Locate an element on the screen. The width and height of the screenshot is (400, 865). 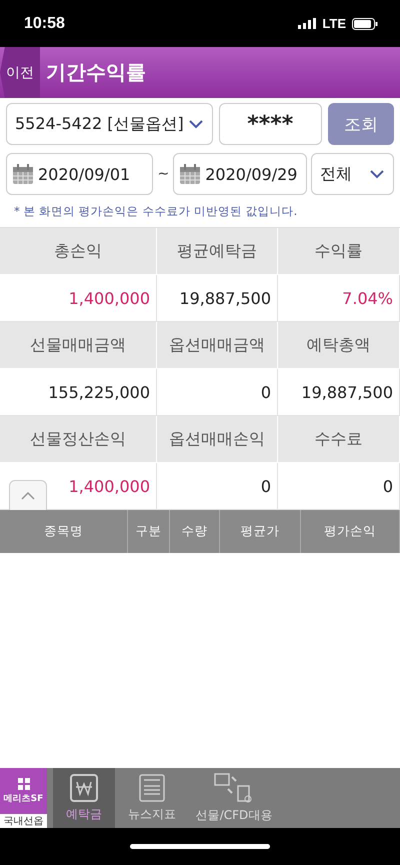
newspaper-icon is located at coordinates (152, 788).